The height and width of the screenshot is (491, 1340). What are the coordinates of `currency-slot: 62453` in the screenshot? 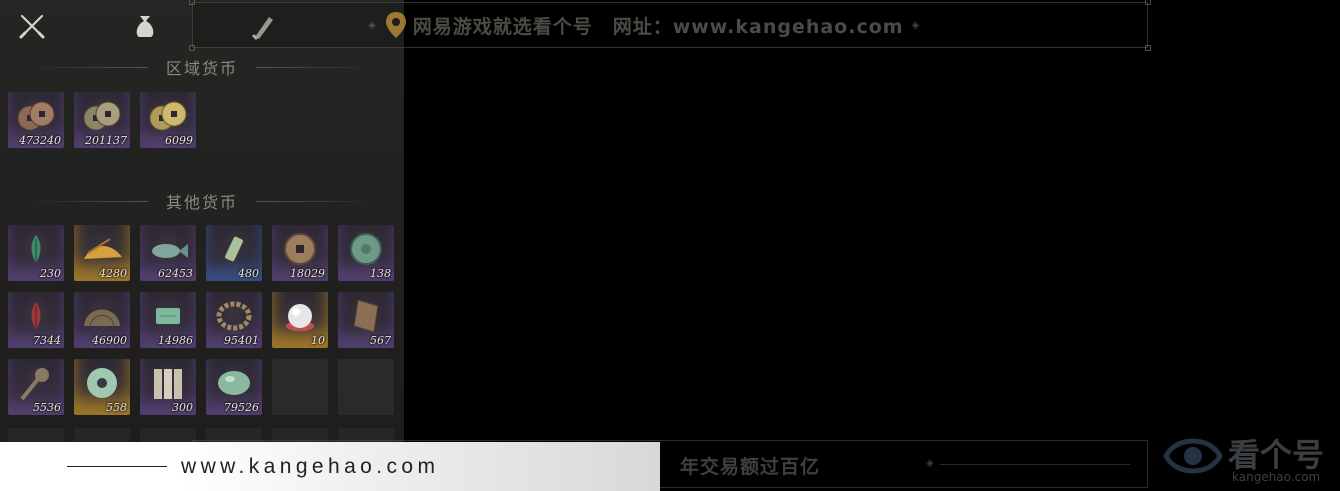 It's located at (168, 253).